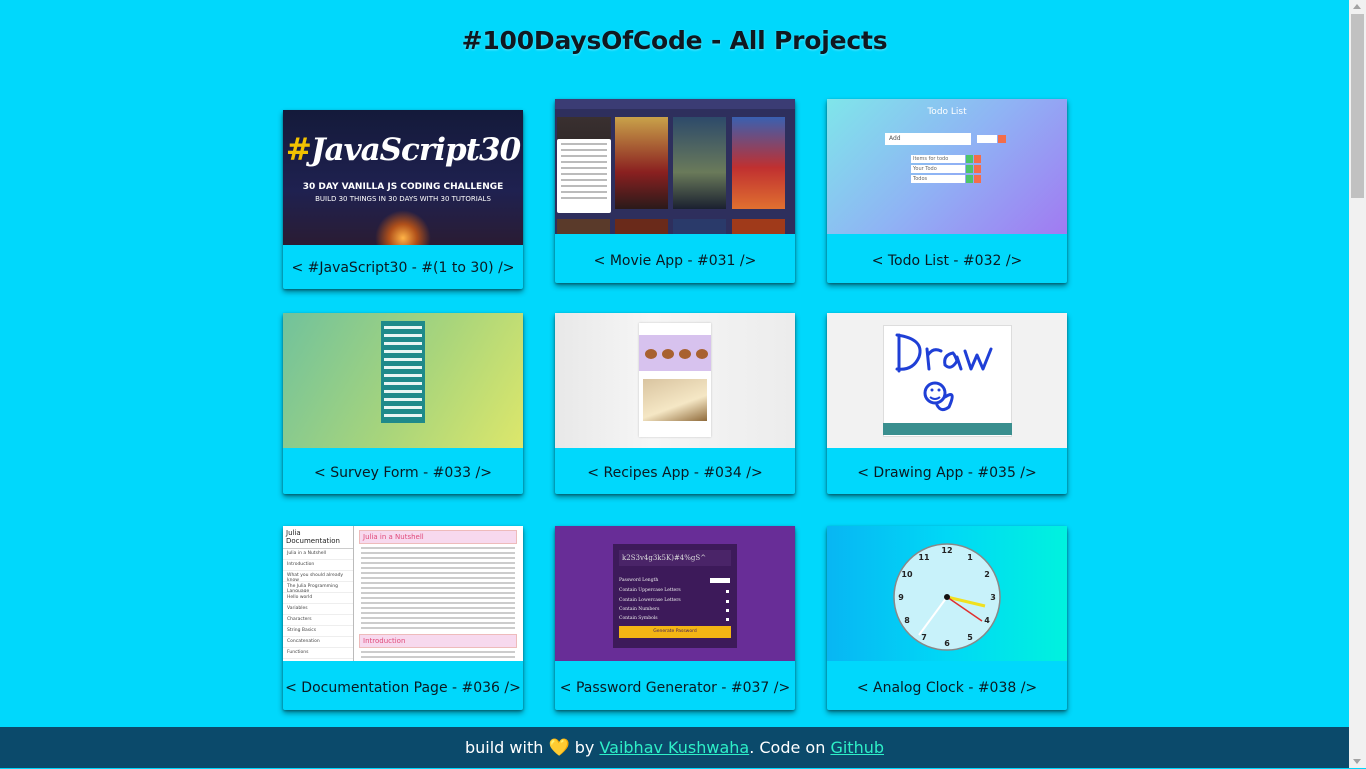 The width and height of the screenshot is (1366, 769). What do you see at coordinates (403, 372) in the screenshot?
I see `survey-form-preview` at bounding box center [403, 372].